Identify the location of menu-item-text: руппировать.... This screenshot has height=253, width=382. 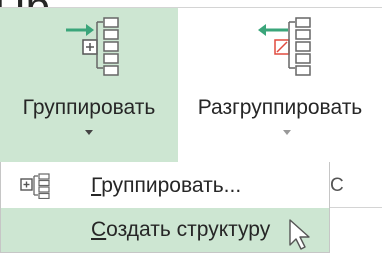
(171, 185).